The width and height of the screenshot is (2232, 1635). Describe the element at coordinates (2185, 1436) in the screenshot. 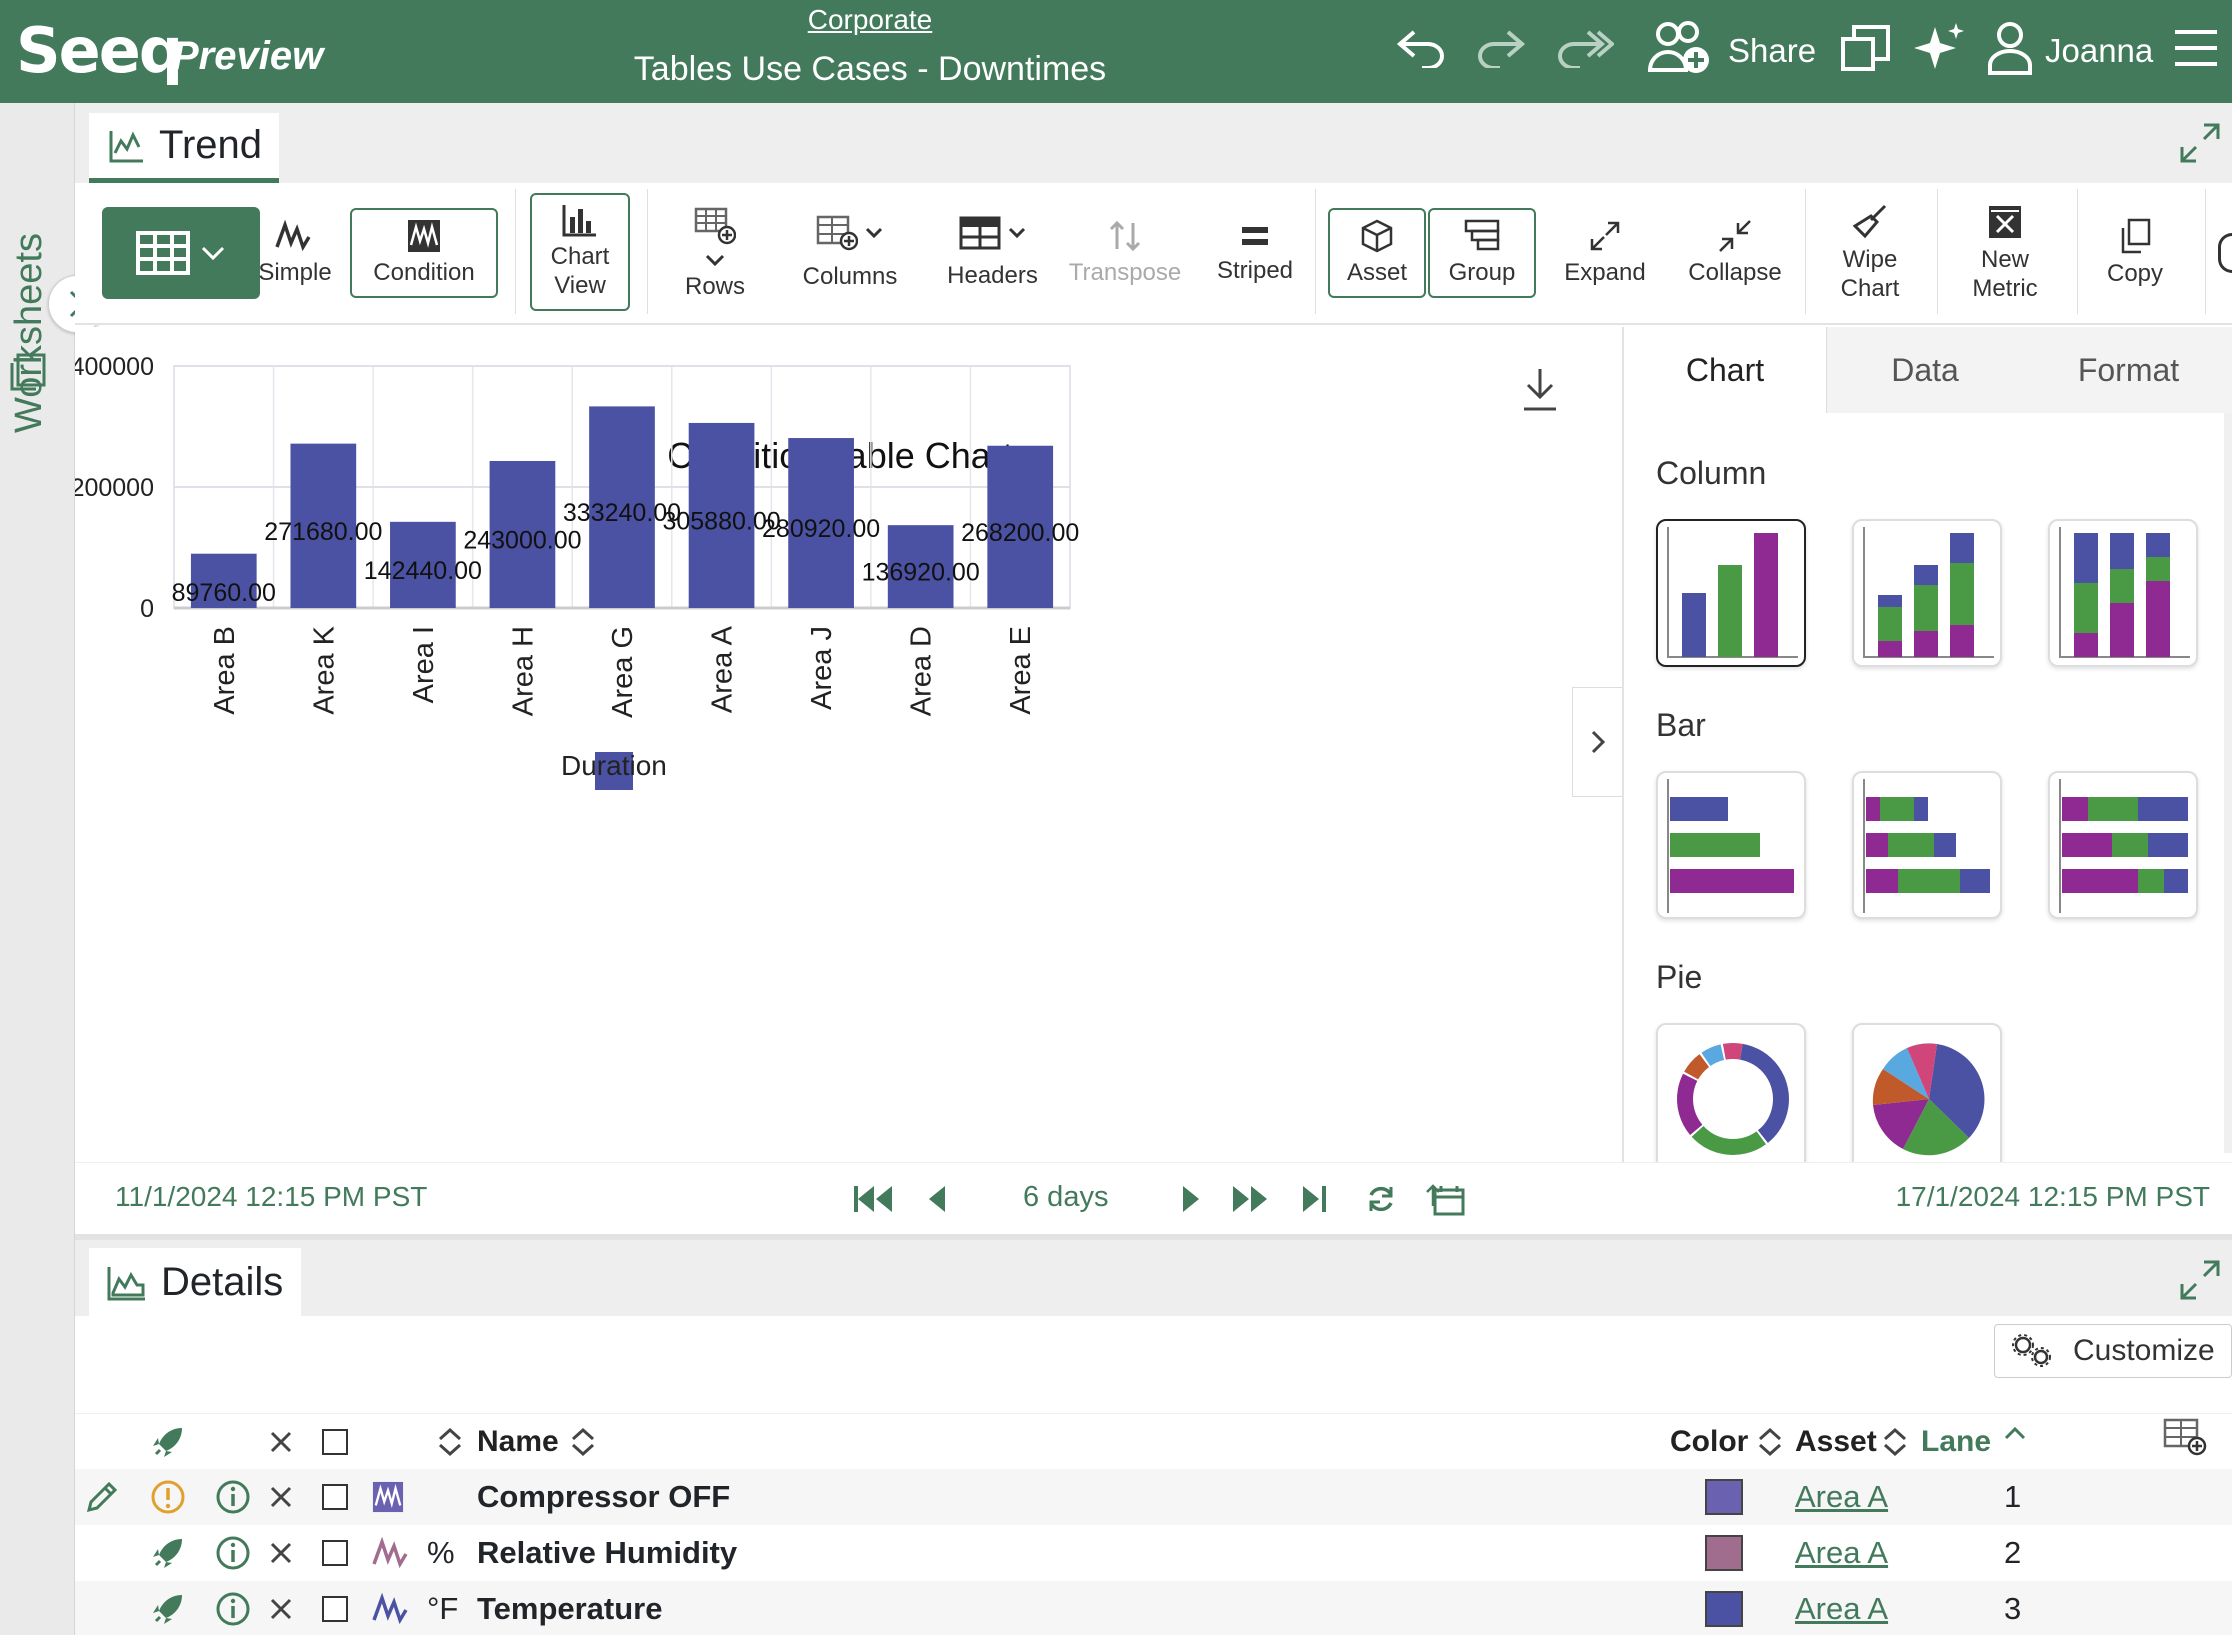

I see `add-column-icon` at that location.